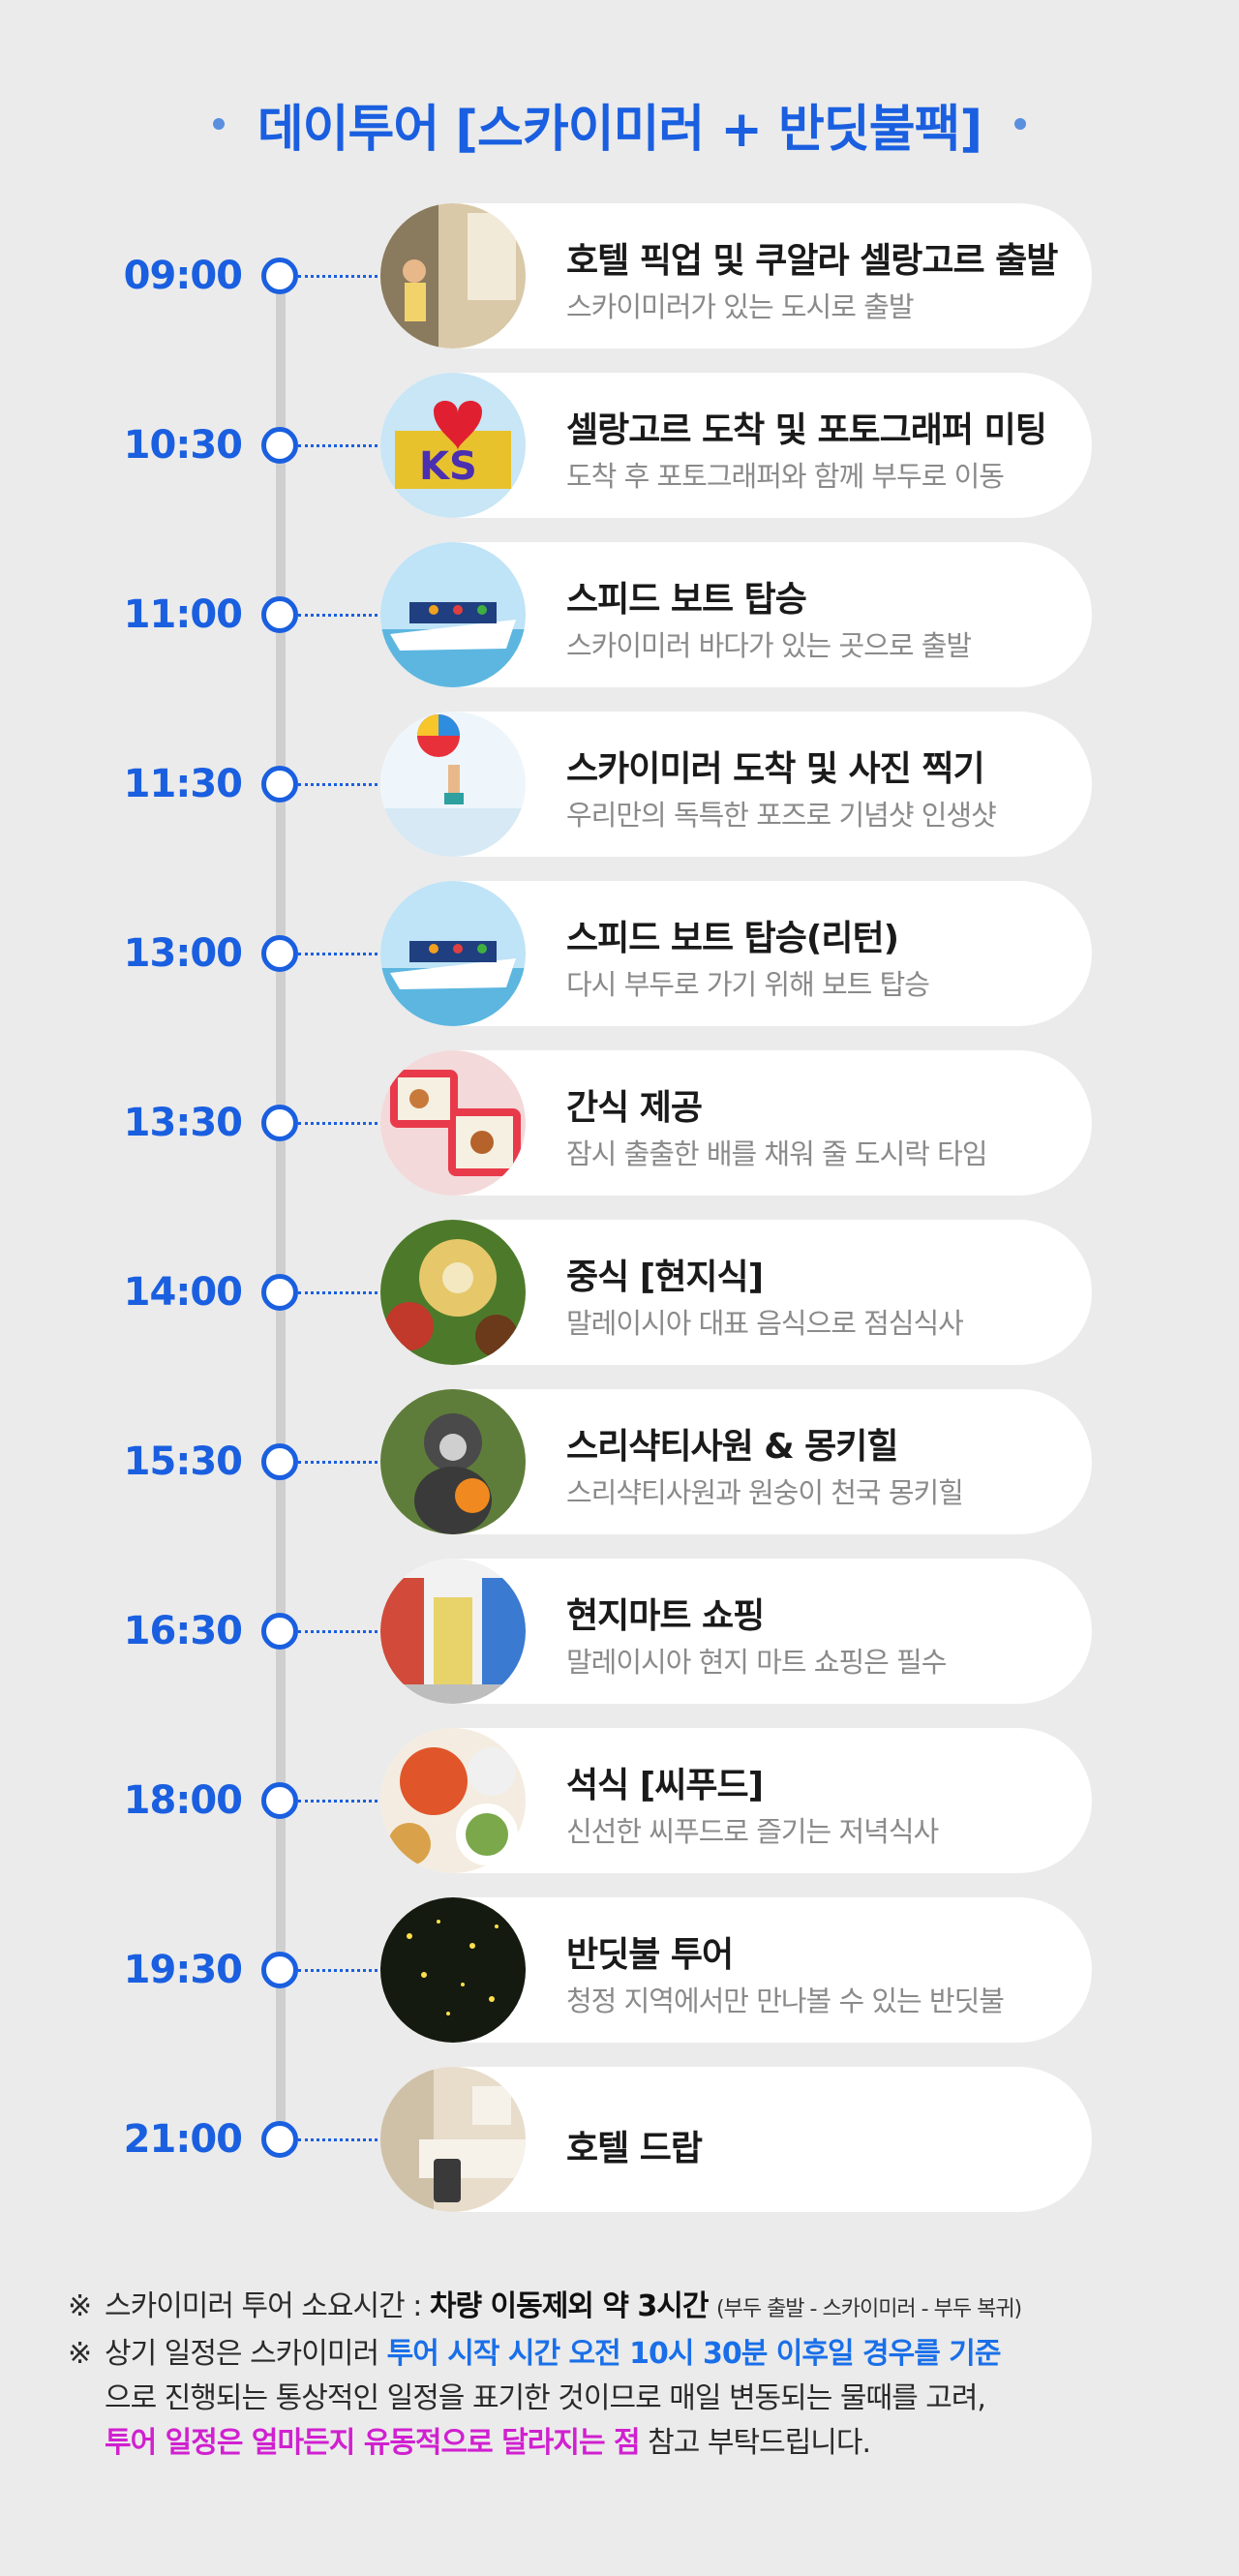 The image size is (1239, 2576). Describe the element at coordinates (183, 1292) in the screenshot. I see `schedule-time: 14:00` at that location.